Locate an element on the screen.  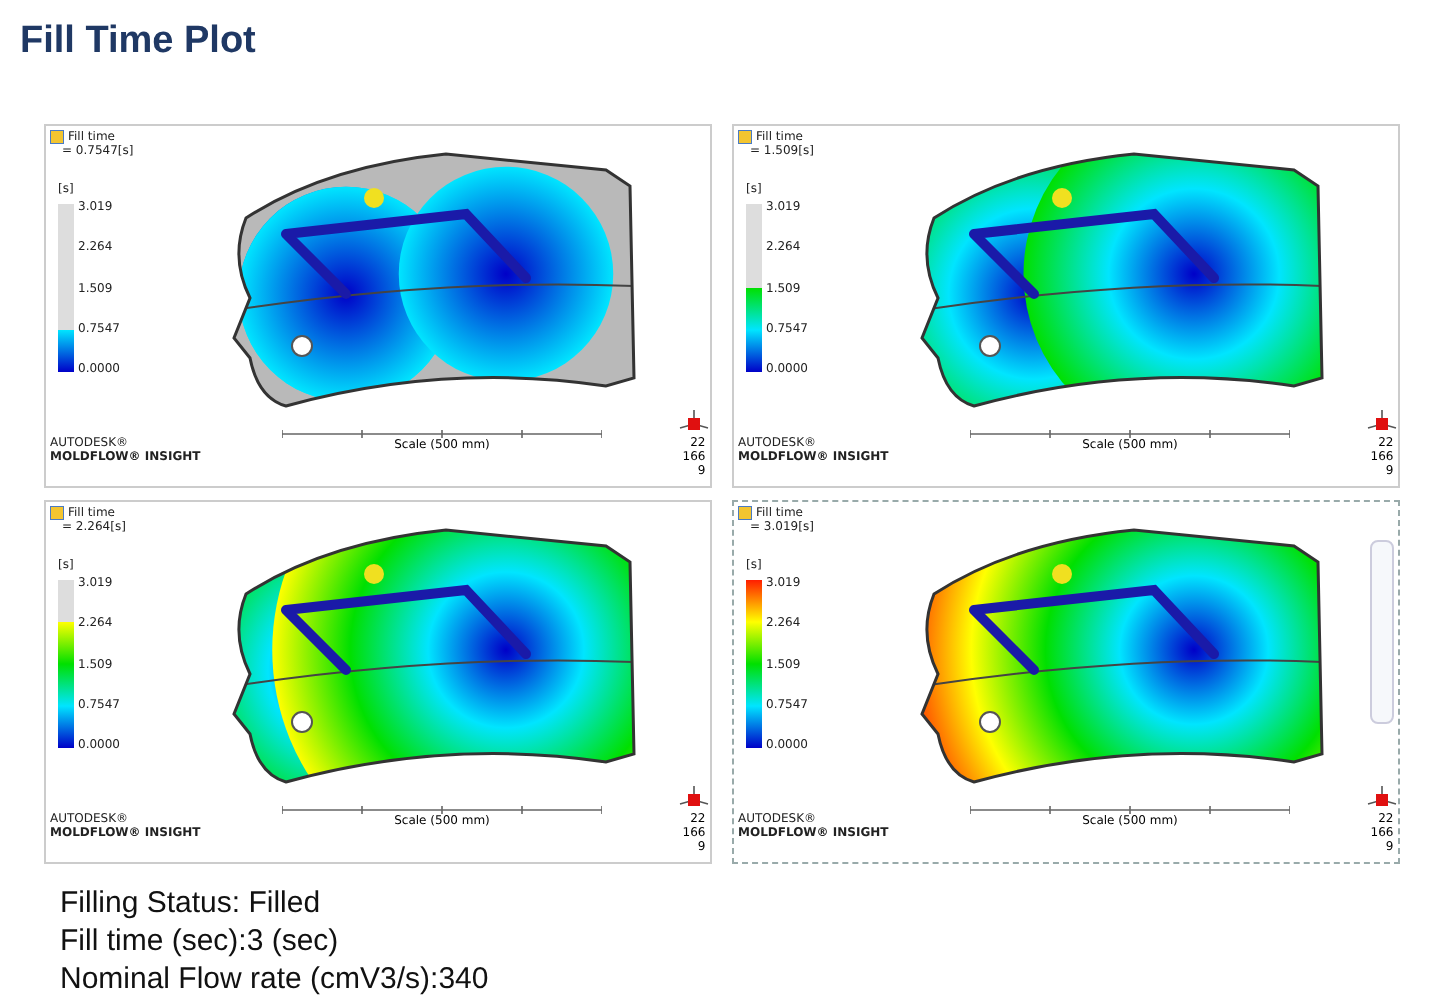
summary-line: Nominal Flow rate (cmV3/s):340 is located at coordinates (275, 979).